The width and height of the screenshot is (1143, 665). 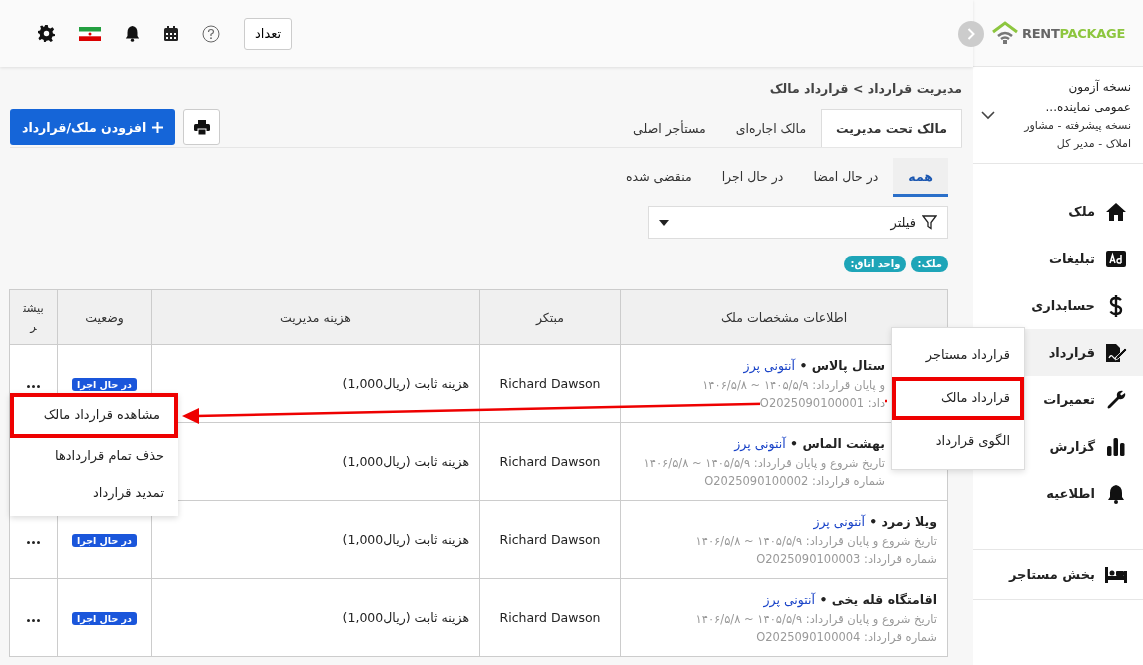 I want to click on count-button: تعداد, so click(x=268, y=33).